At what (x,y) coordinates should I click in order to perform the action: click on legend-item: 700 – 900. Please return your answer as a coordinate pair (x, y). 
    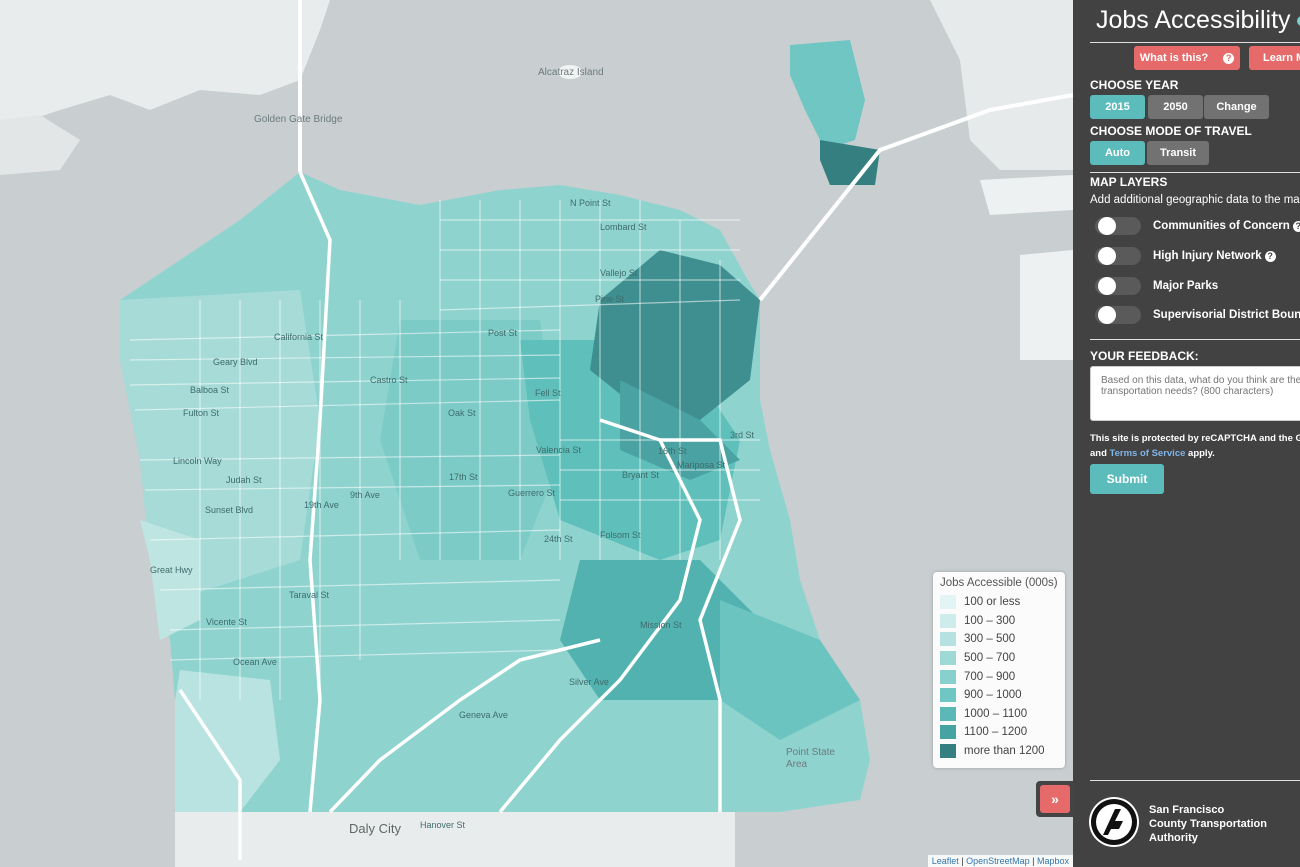
    Looking at the image, I should click on (999, 676).